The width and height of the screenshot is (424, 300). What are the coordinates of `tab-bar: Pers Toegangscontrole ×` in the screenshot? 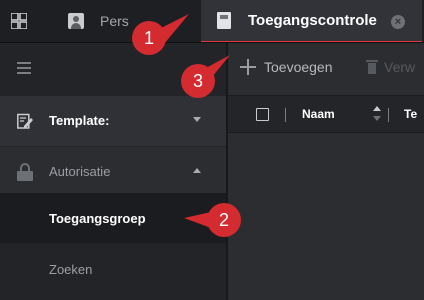 It's located at (212, 21).